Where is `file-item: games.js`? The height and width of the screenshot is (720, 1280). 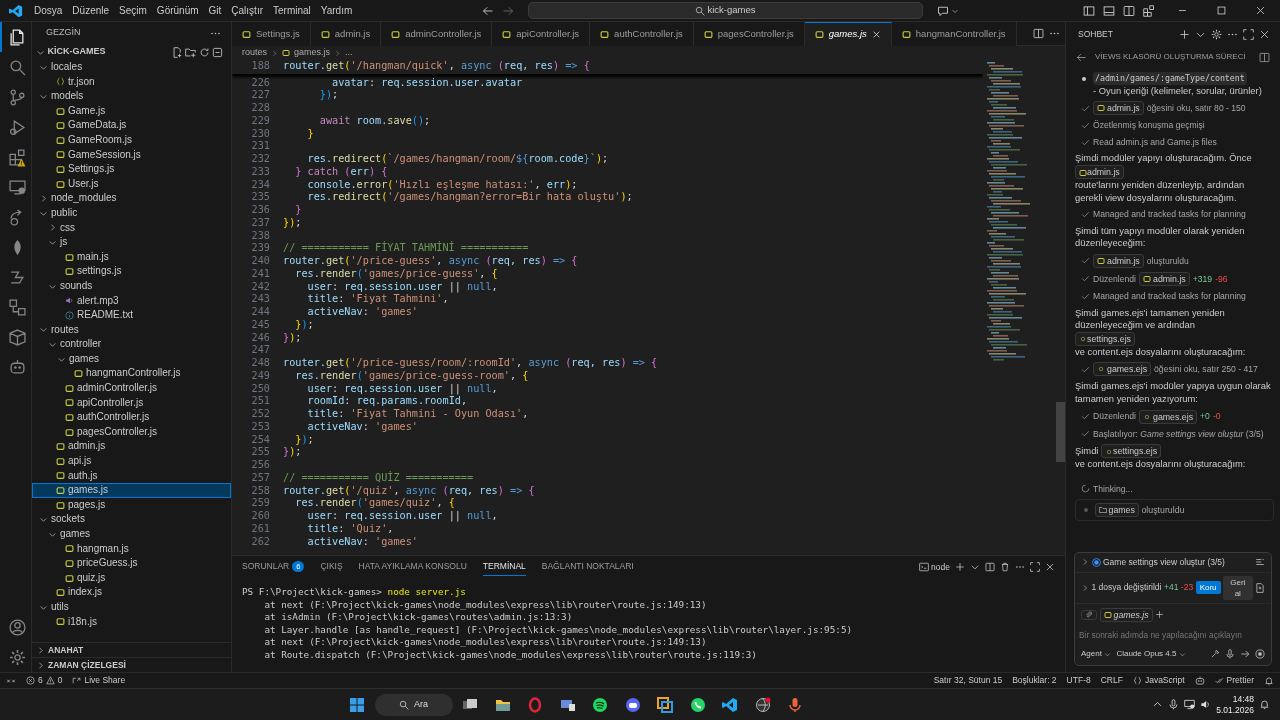
file-item: games.js is located at coordinates (131, 490).